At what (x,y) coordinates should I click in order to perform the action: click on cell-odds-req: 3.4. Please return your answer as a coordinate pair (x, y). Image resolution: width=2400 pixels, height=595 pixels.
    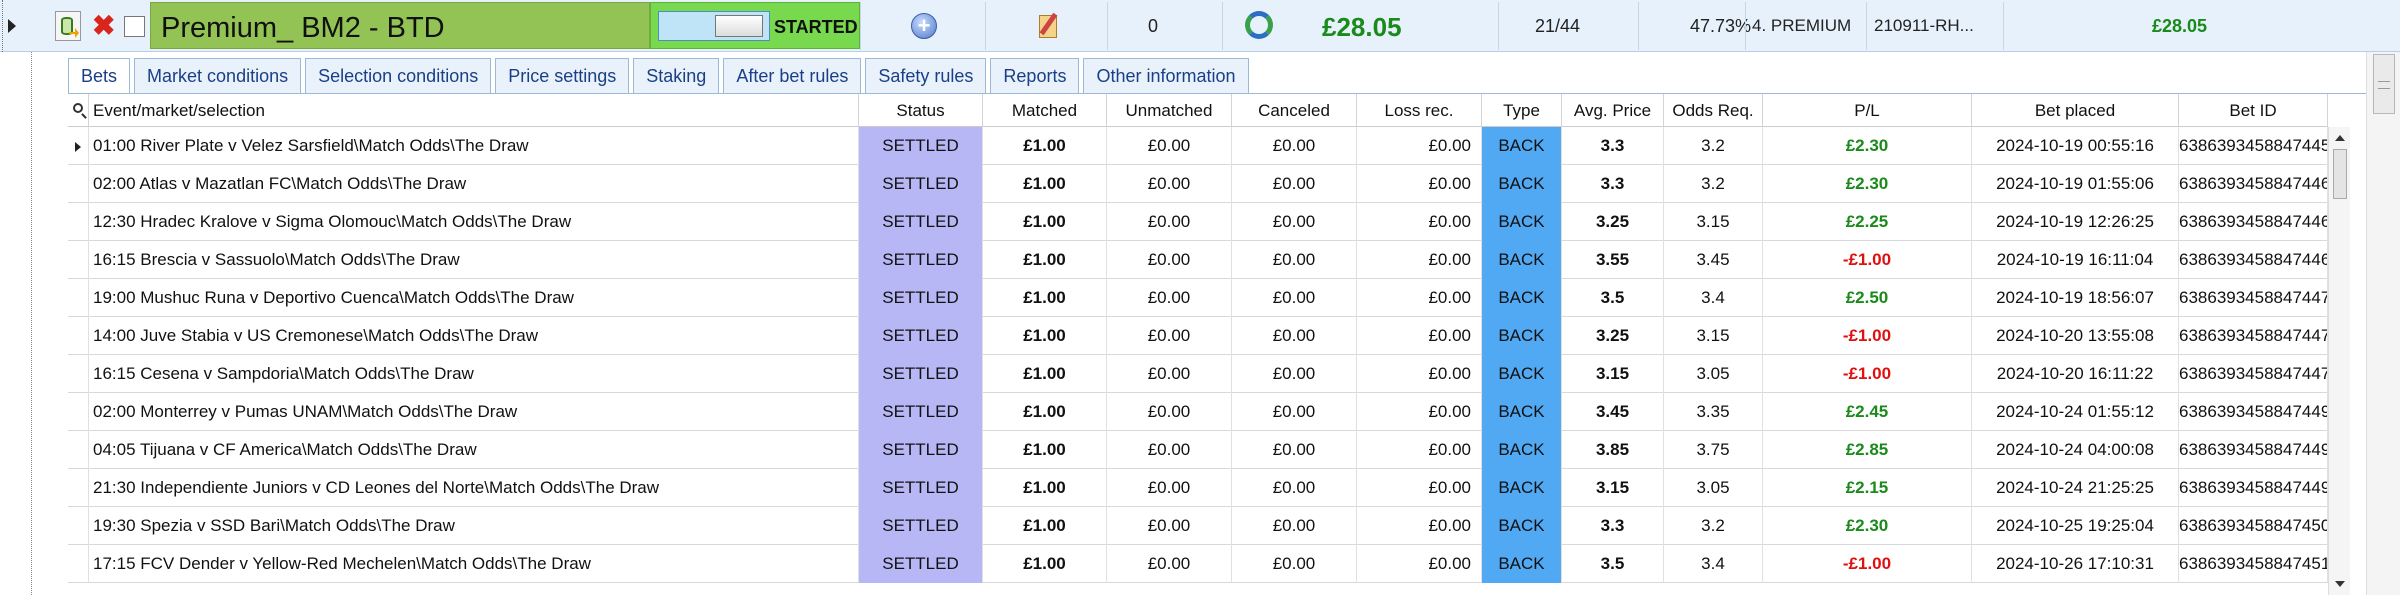
    Looking at the image, I should click on (1713, 298).